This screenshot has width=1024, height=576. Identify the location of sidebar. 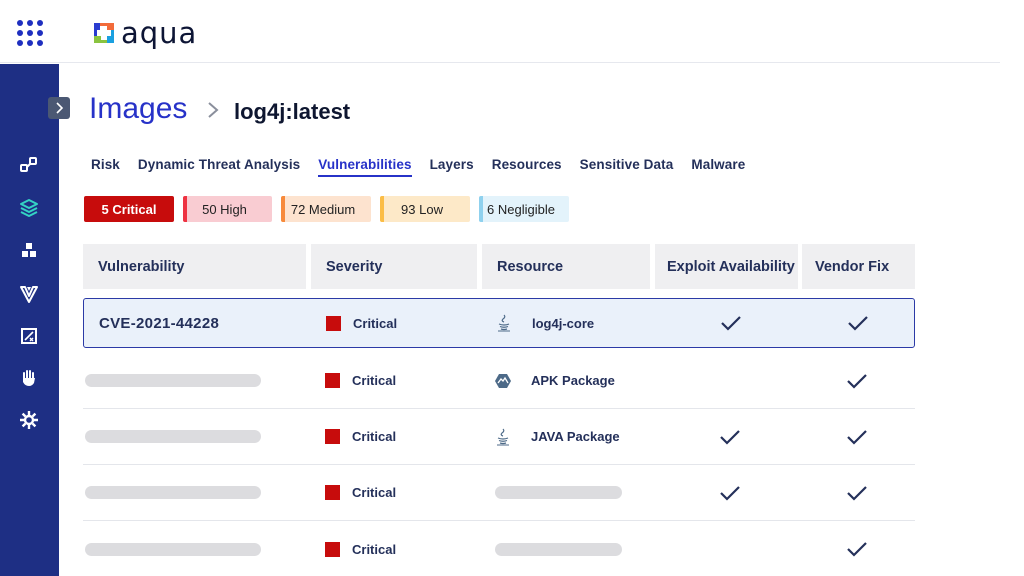
(29, 320).